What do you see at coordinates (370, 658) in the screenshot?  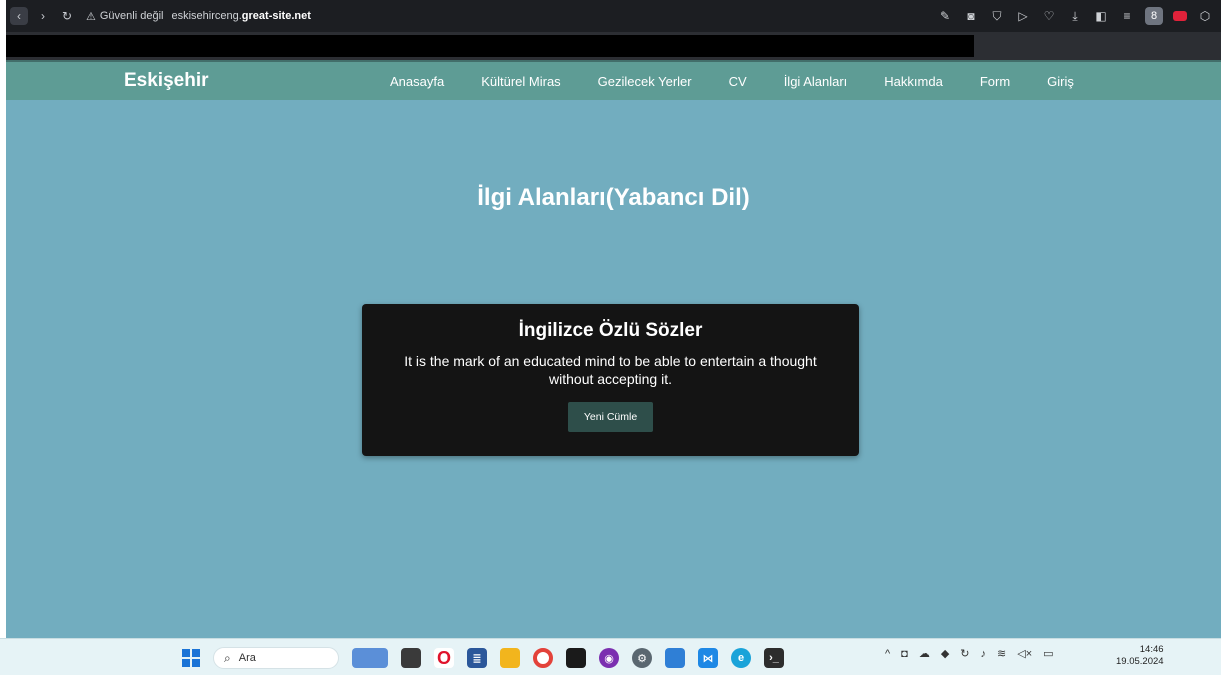 I see `widgets-icon` at bounding box center [370, 658].